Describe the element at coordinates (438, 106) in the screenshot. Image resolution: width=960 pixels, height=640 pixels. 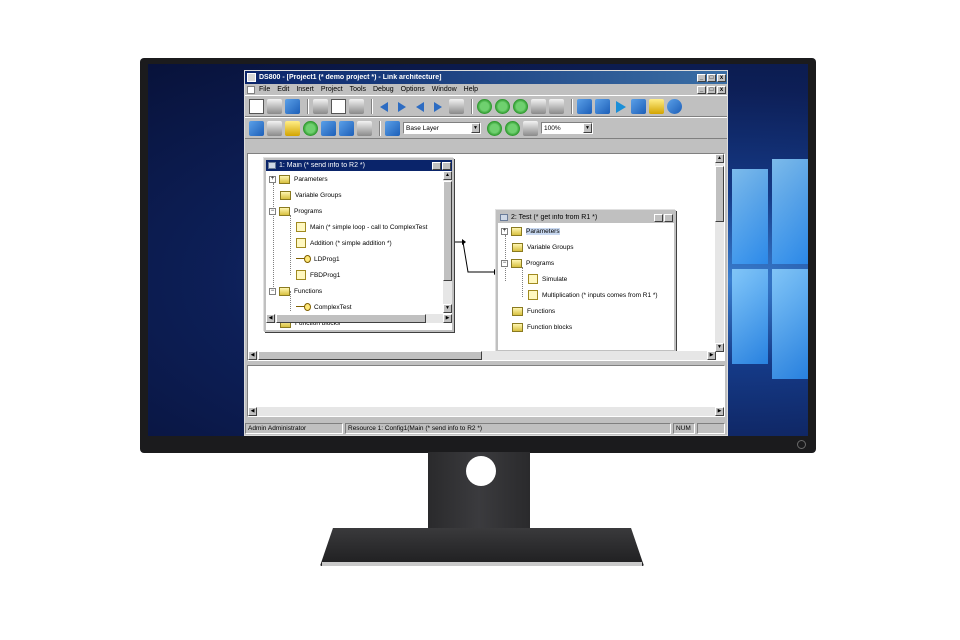
I see `forward-arrow-icon` at that location.